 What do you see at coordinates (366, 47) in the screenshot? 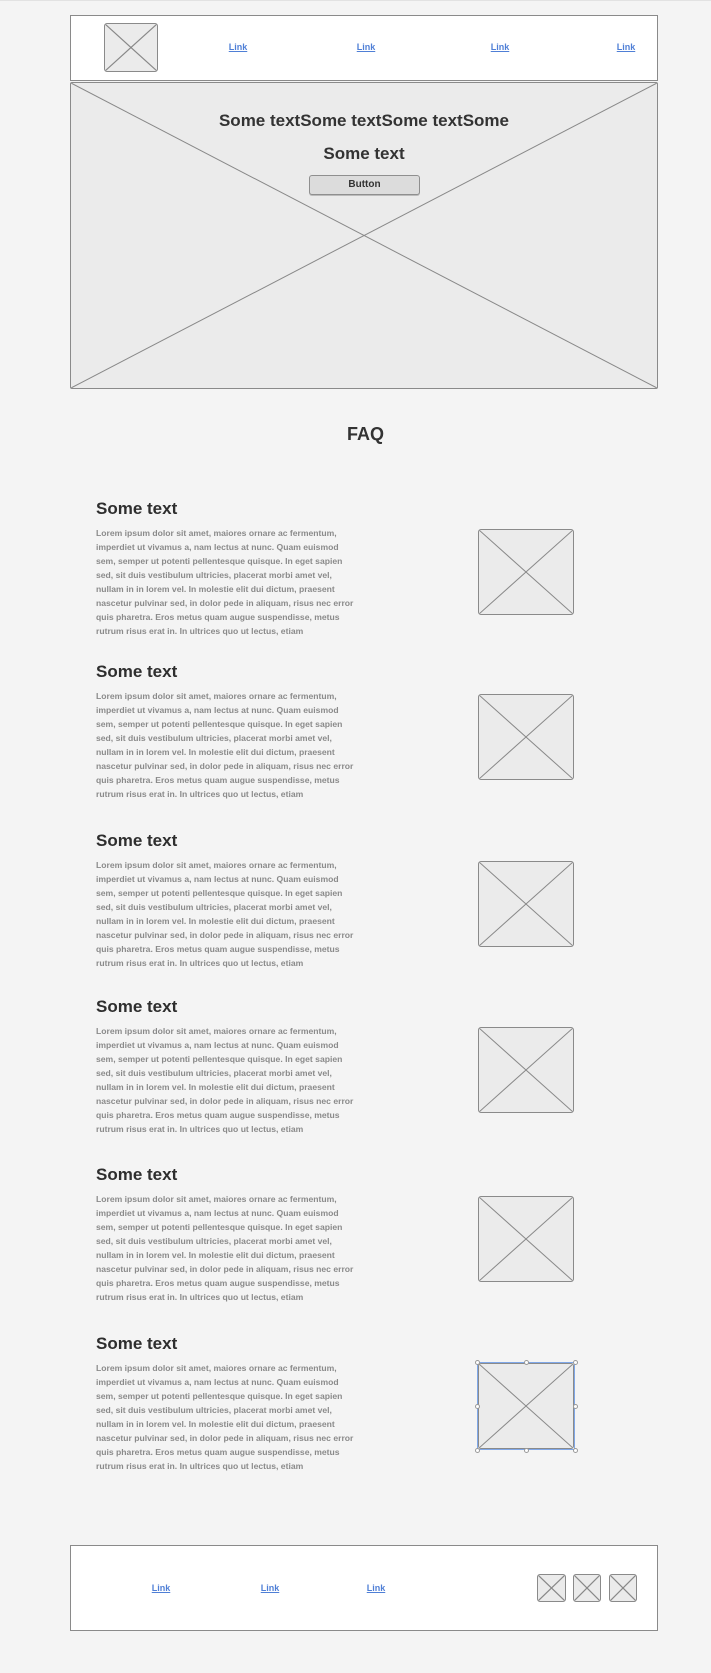
I see `nav-link-2: Link` at bounding box center [366, 47].